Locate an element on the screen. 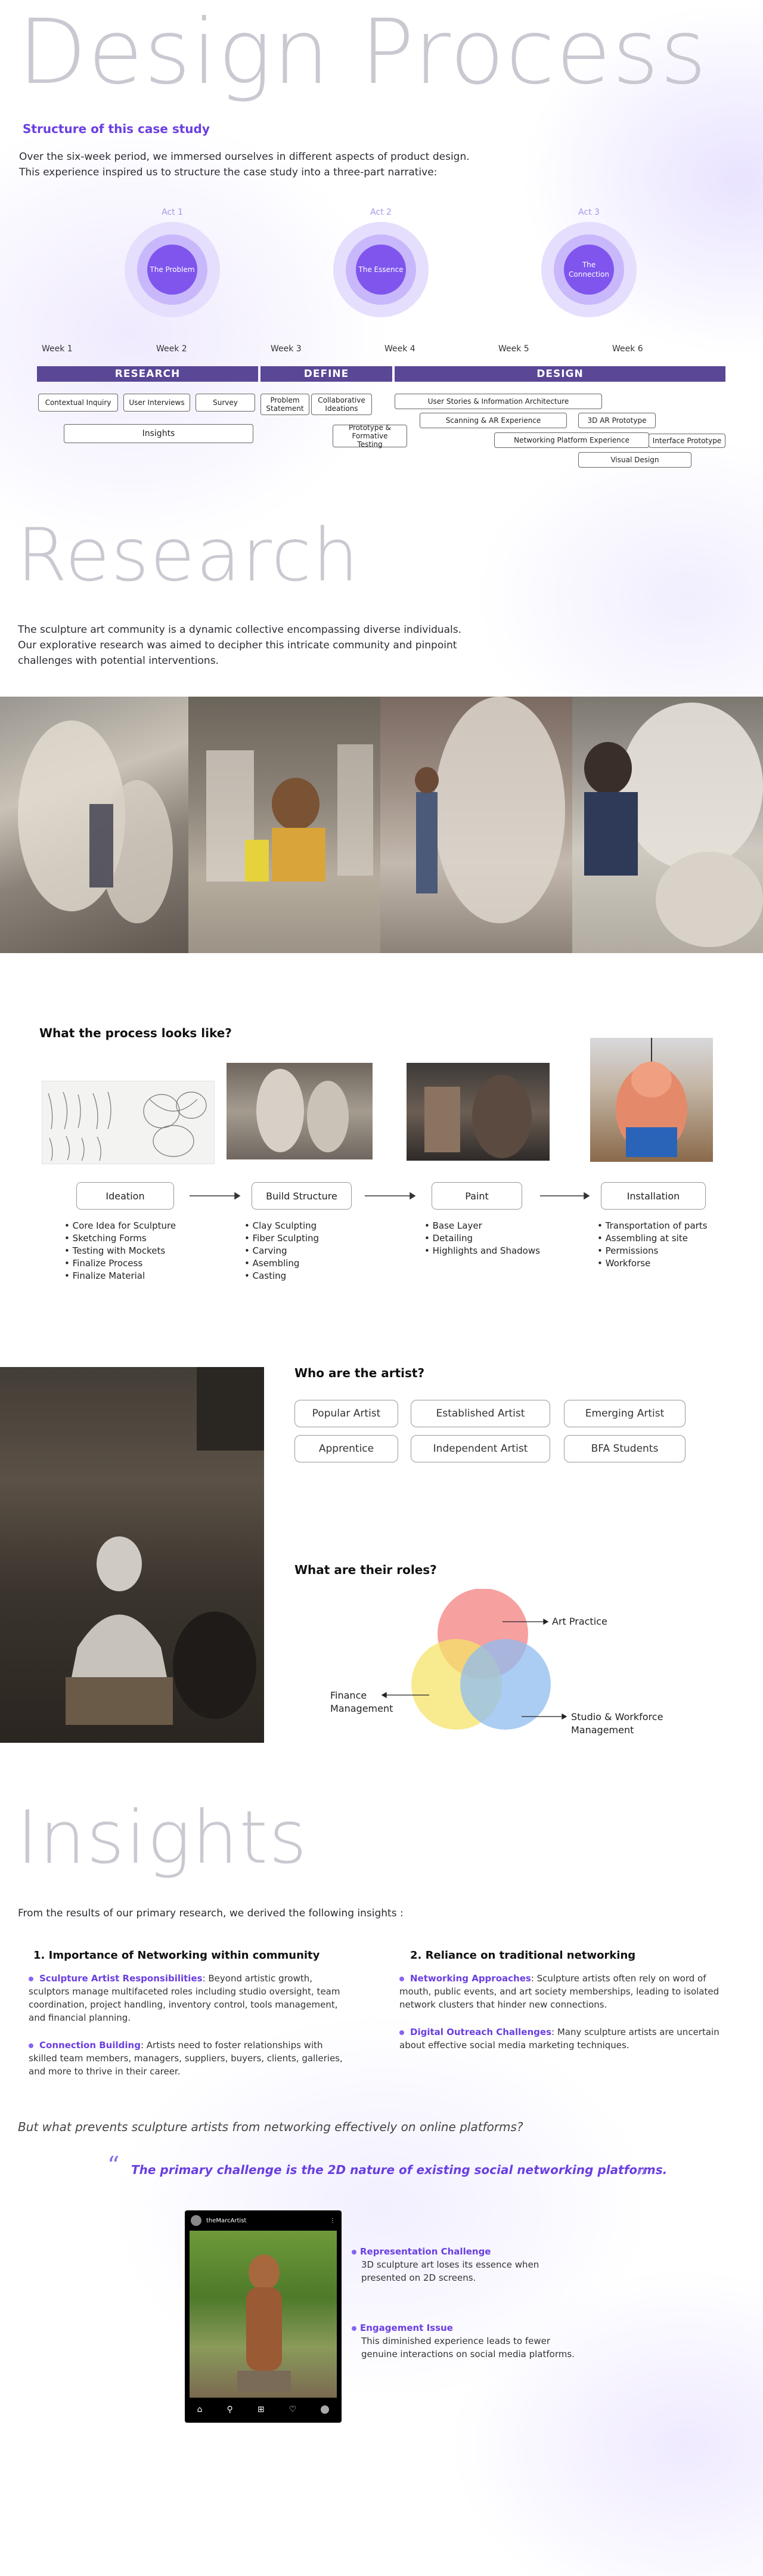 The image size is (763, 2576). insight-label: Sculpture Artist Responsibilities is located at coordinates (121, 1978).